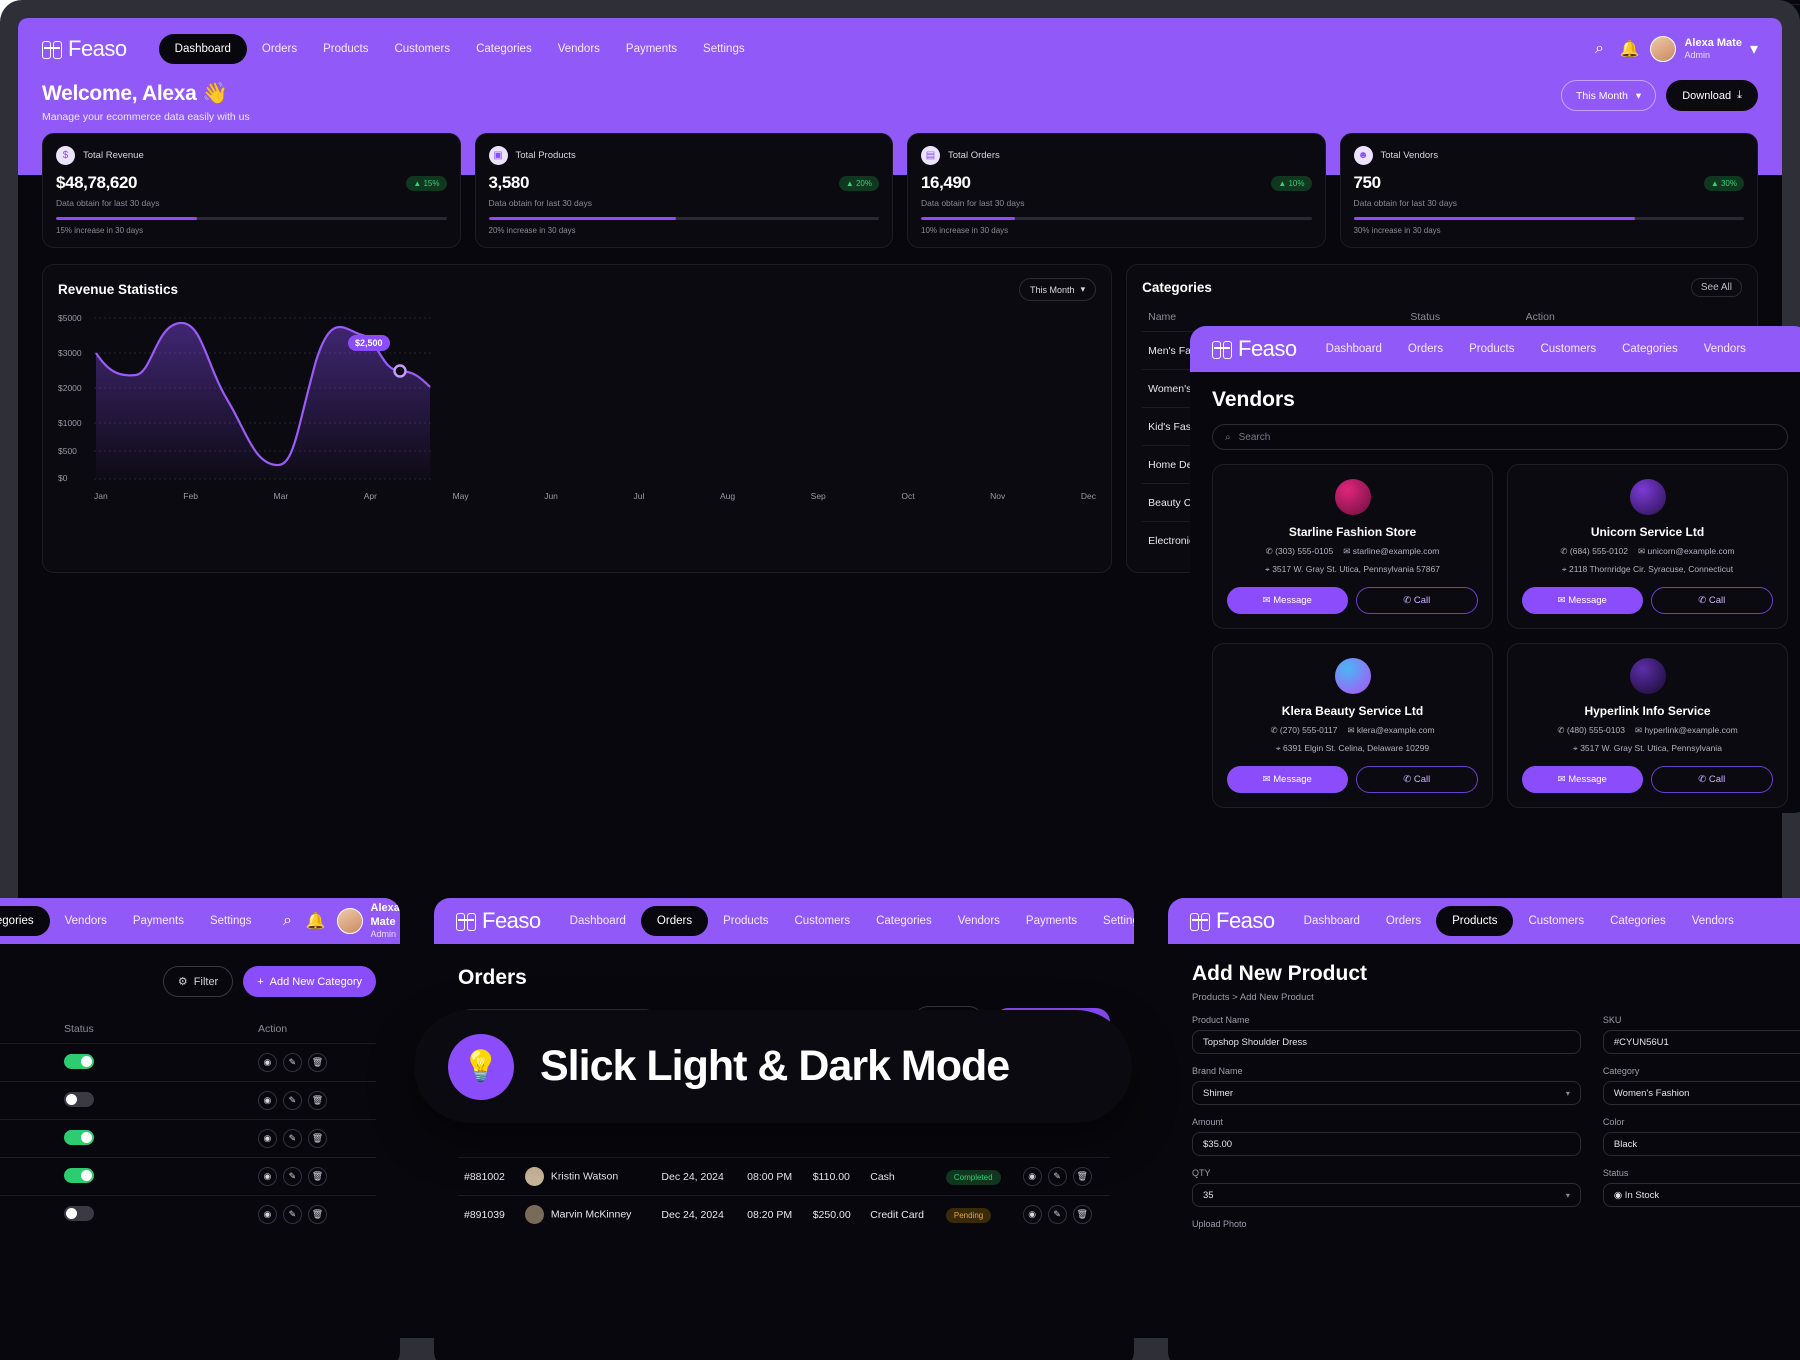  What do you see at coordinates (1701, 1144) in the screenshot?
I see `field-color: Black ▾` at bounding box center [1701, 1144].